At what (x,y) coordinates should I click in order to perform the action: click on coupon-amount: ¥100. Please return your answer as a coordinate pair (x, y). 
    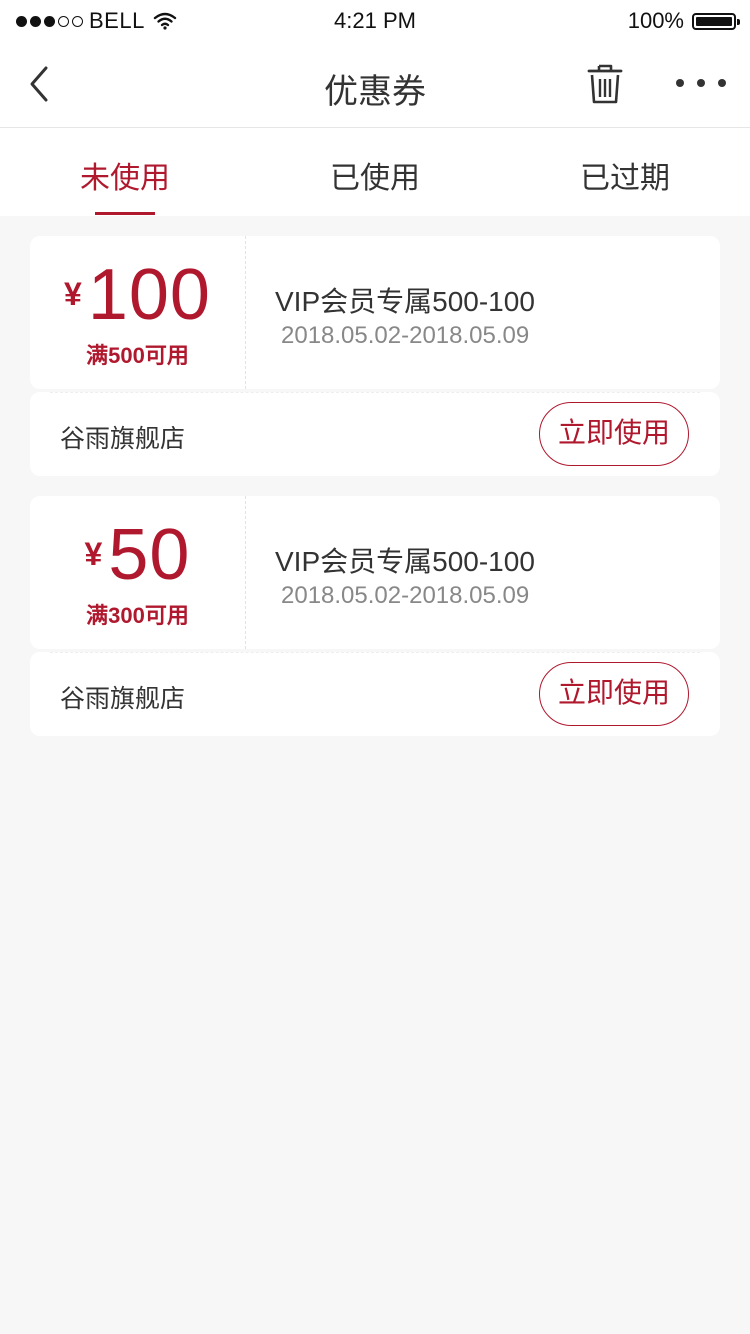
    Looking at the image, I should click on (137, 295).